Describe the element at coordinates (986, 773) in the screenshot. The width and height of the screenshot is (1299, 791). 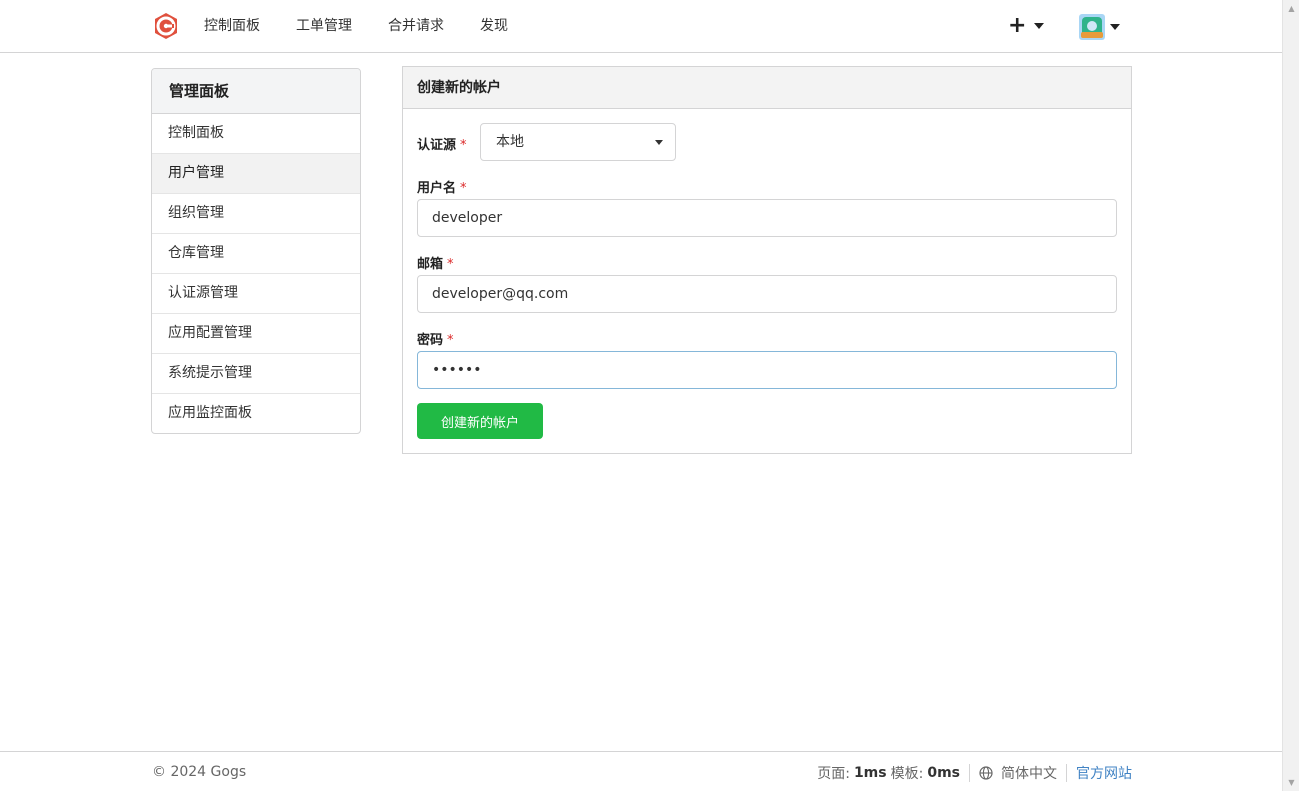
I see `globe-icon` at that location.